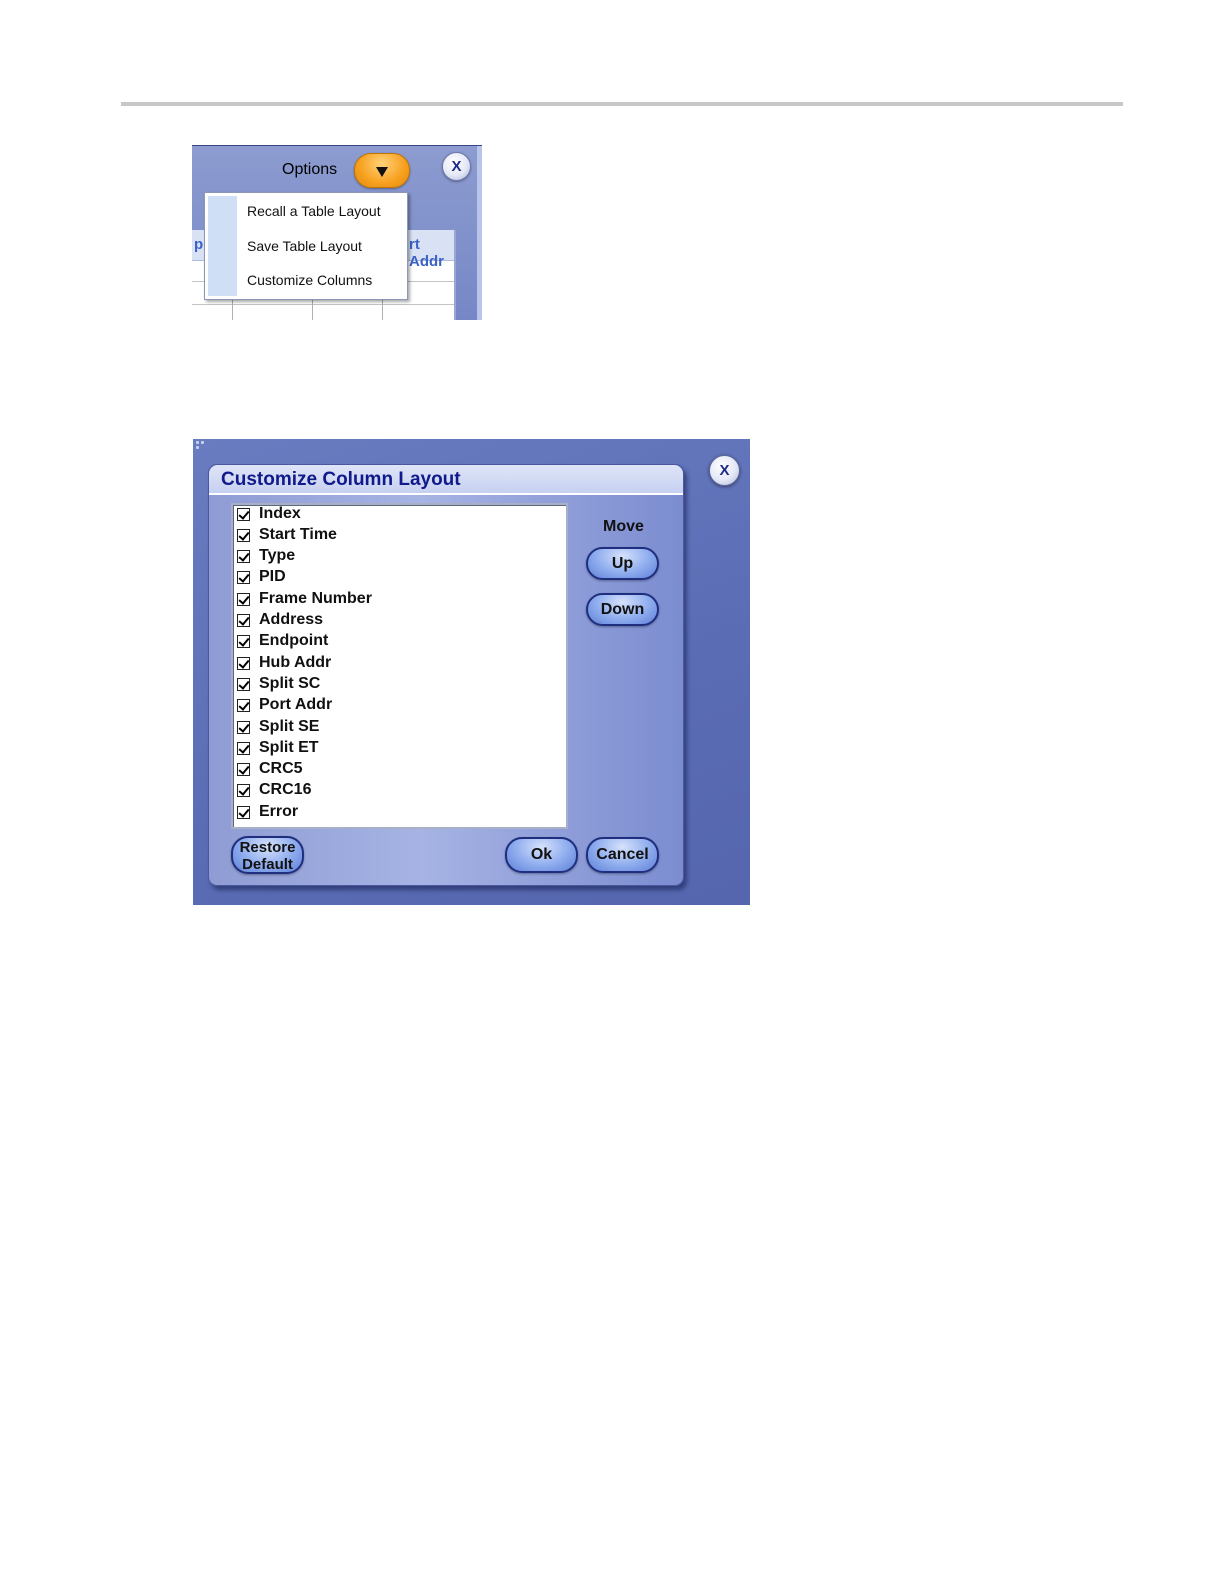  Describe the element at coordinates (309, 280) in the screenshot. I see `menu-item-customize-columns: Customize Columns` at that location.